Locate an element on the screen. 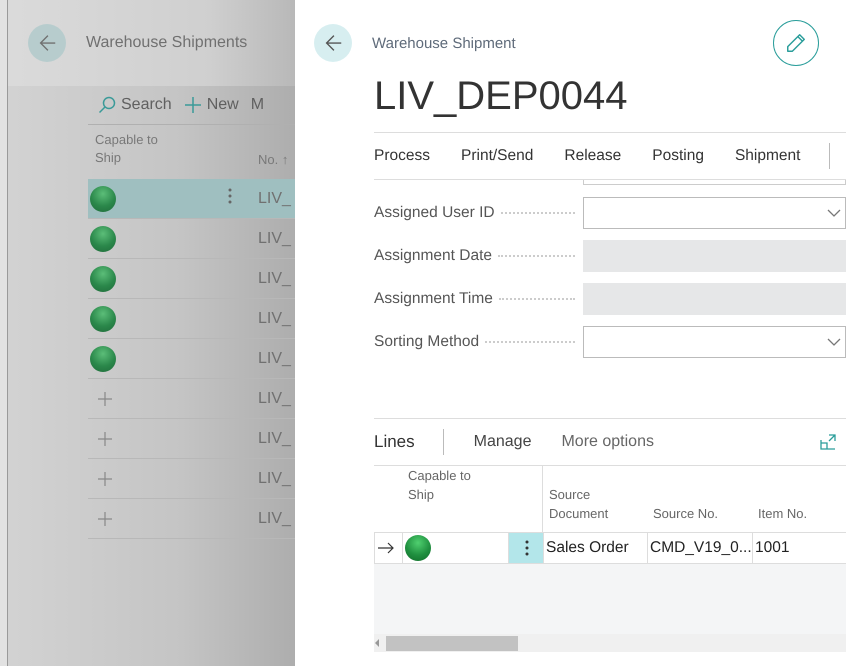 The width and height of the screenshot is (846, 666). field-label: Assignment Date is located at coordinates (433, 256).